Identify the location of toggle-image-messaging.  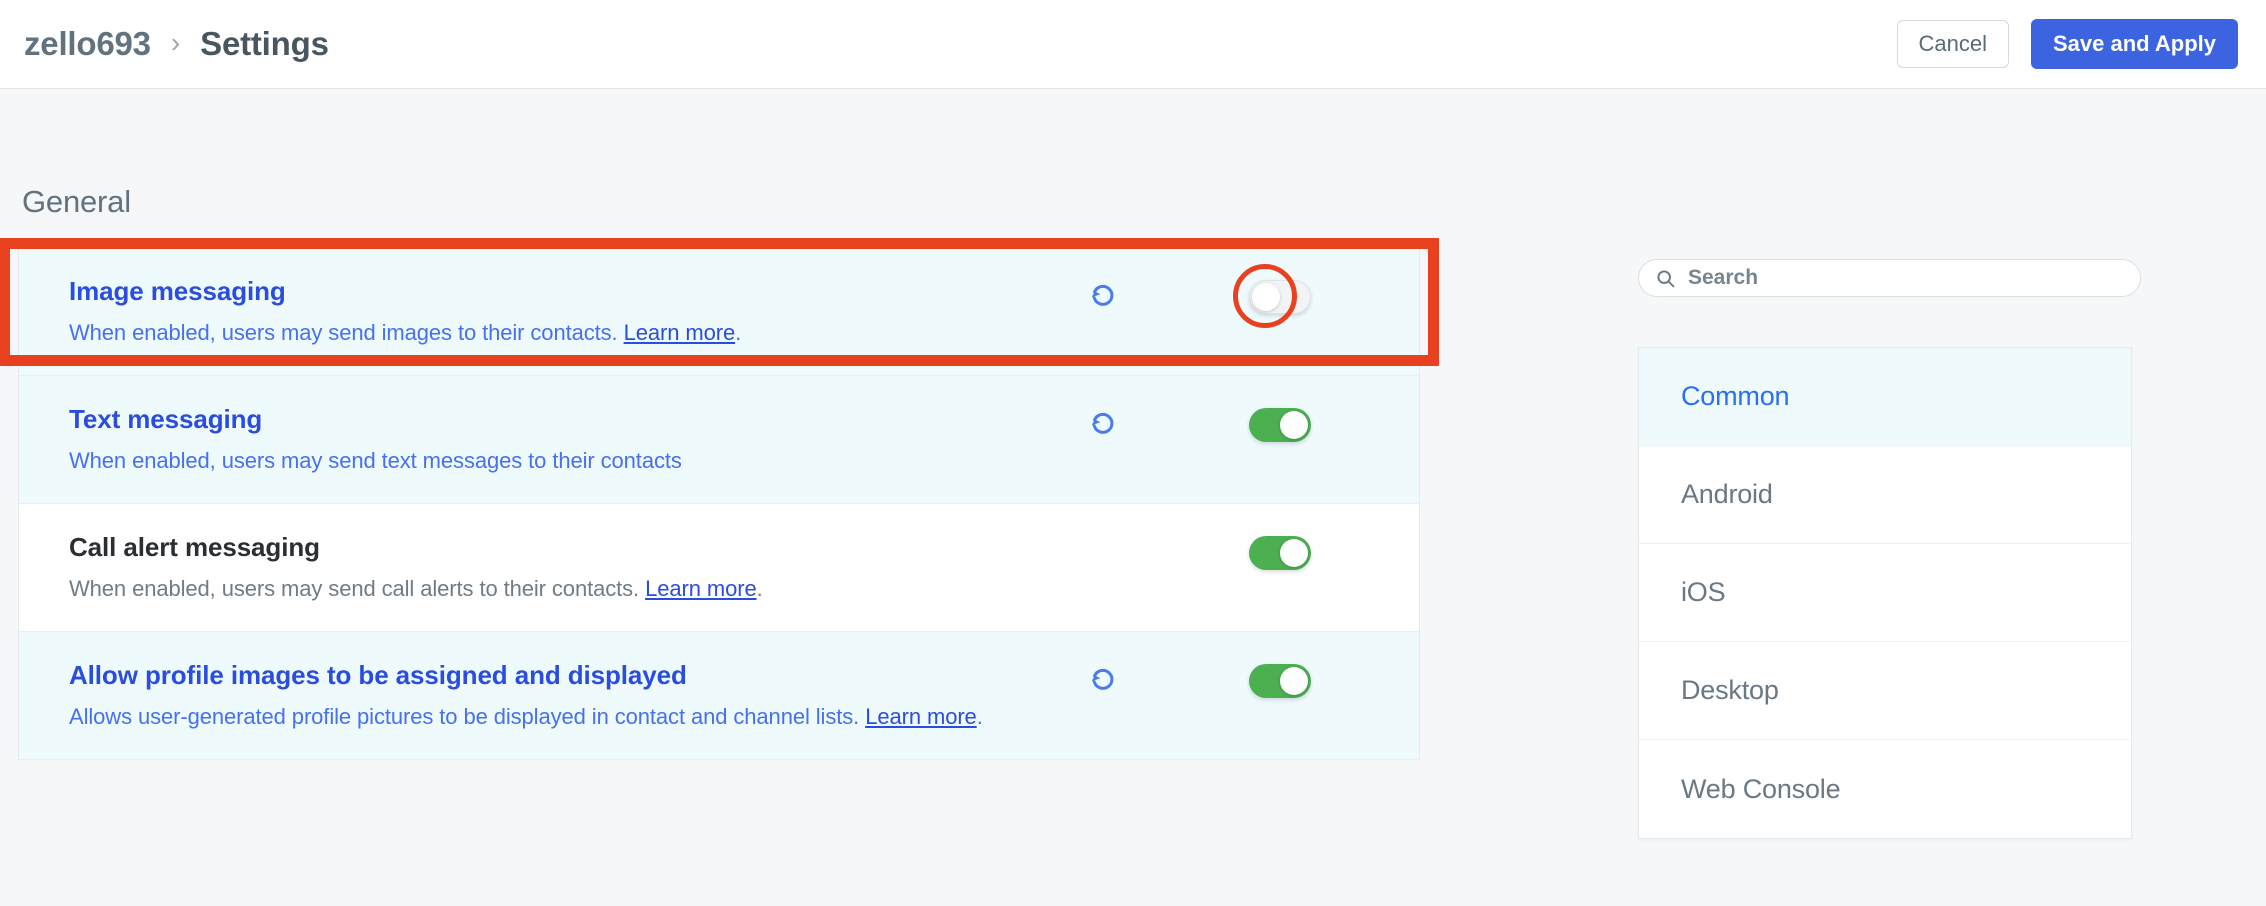
(1272, 296).